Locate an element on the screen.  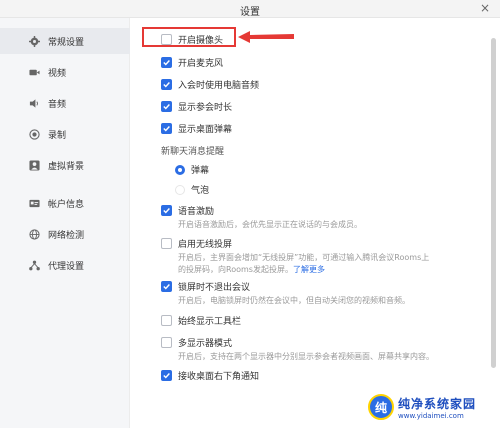
sidebar-item-audio: 音频 is located at coordinates (65, 103).